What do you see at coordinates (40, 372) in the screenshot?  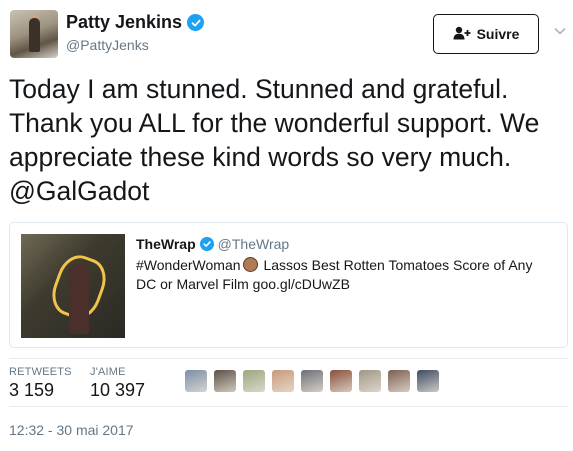 I see `retweets-label: RETWEETS` at bounding box center [40, 372].